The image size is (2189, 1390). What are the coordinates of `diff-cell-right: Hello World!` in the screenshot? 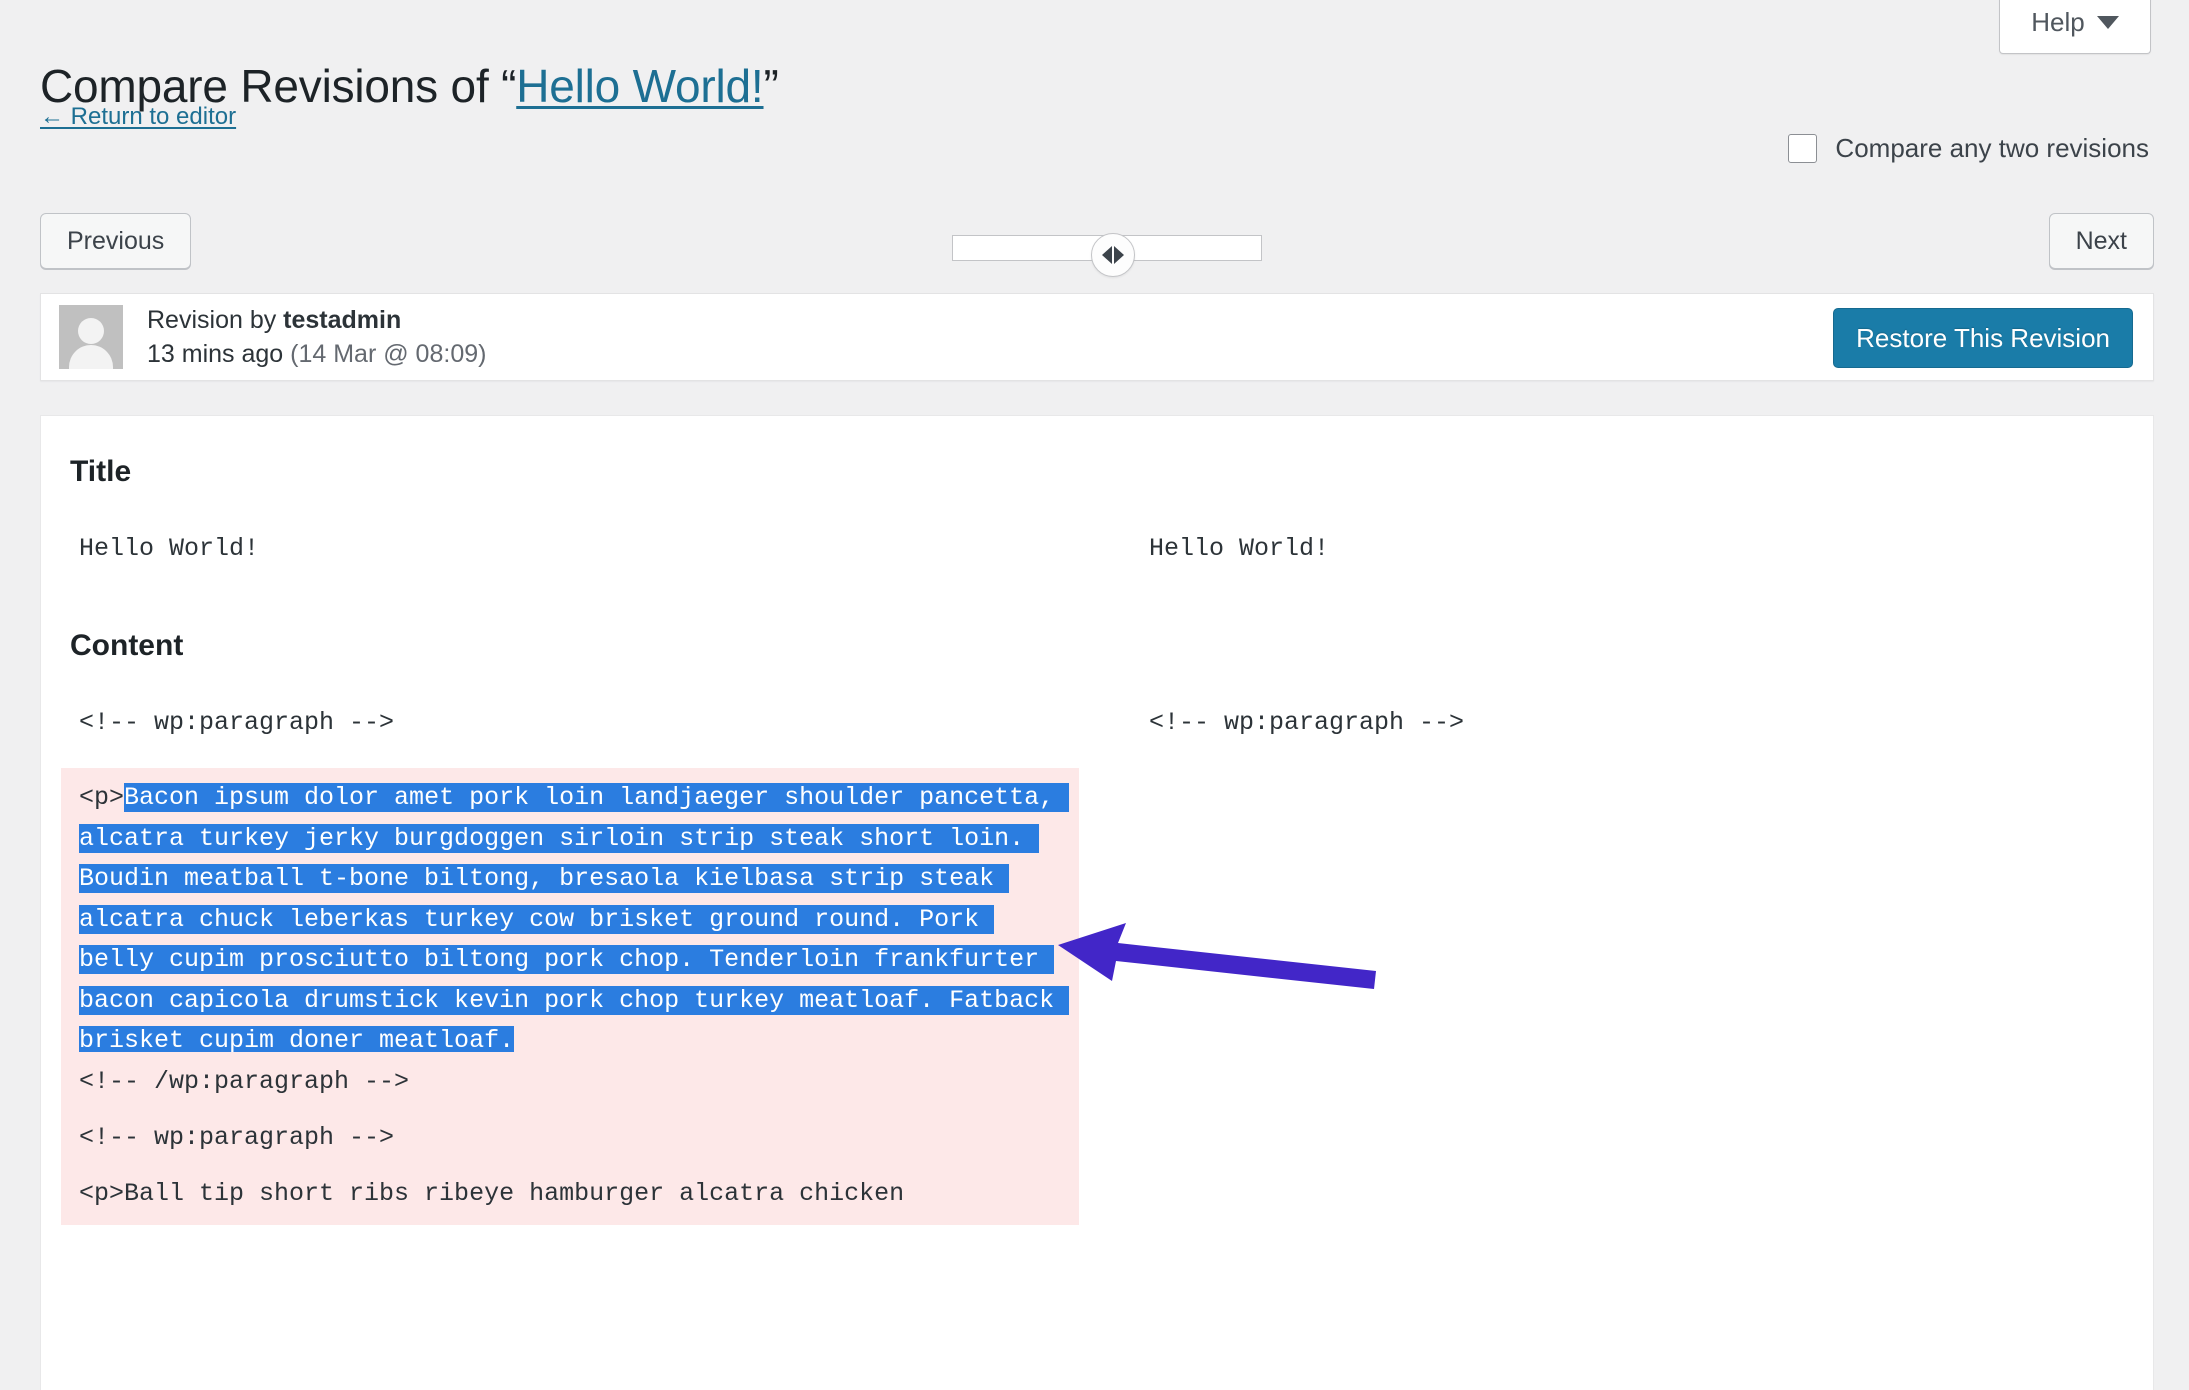 It's located at (1239, 548).